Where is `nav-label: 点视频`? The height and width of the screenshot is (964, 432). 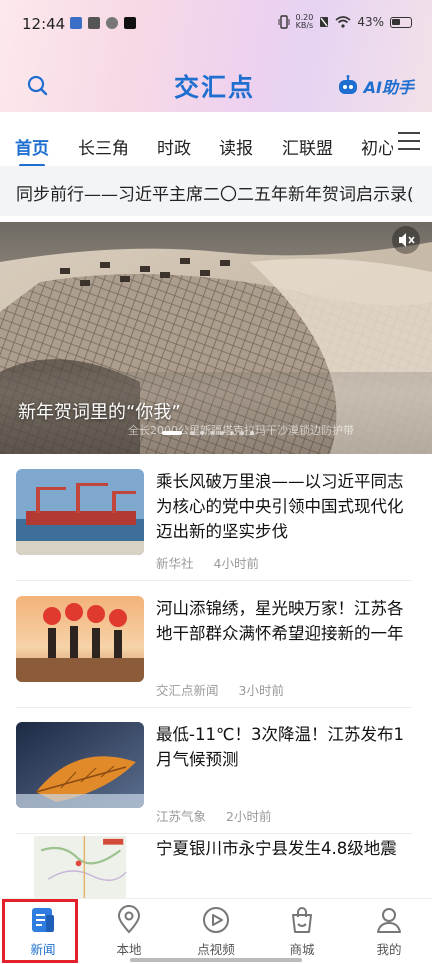
nav-label: 点视频 is located at coordinates (216, 949).